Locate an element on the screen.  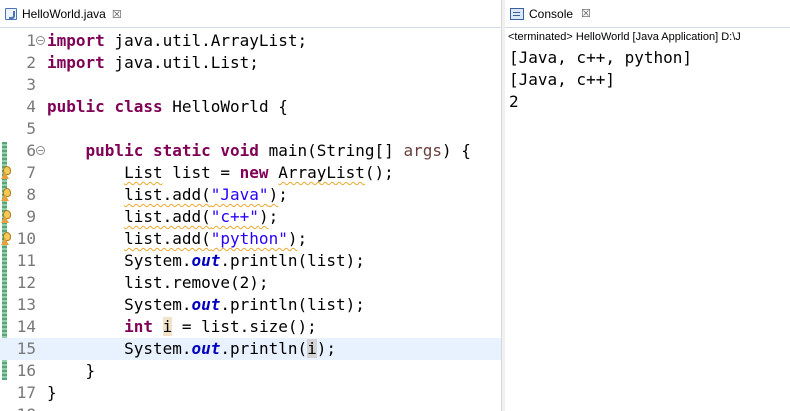
code-token: "python" is located at coordinates (249, 238).